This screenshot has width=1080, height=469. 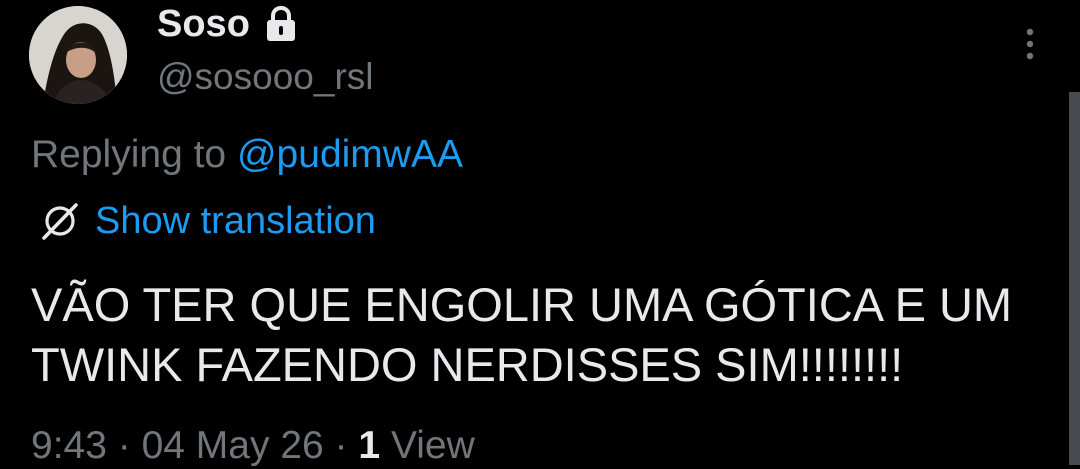 I want to click on more-vertical-icon, so click(x=1030, y=44).